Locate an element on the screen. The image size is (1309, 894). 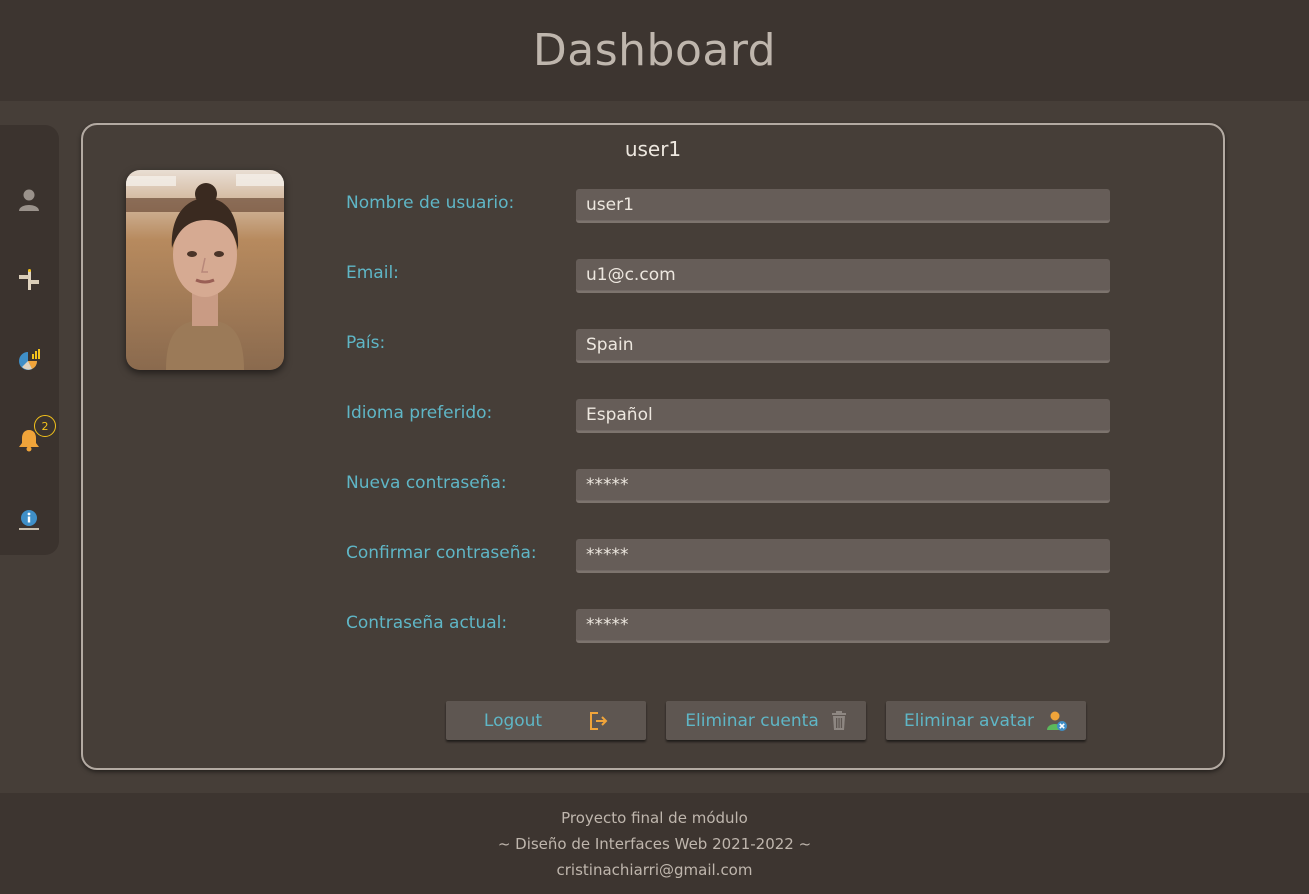
info-icon is located at coordinates (29, 520).